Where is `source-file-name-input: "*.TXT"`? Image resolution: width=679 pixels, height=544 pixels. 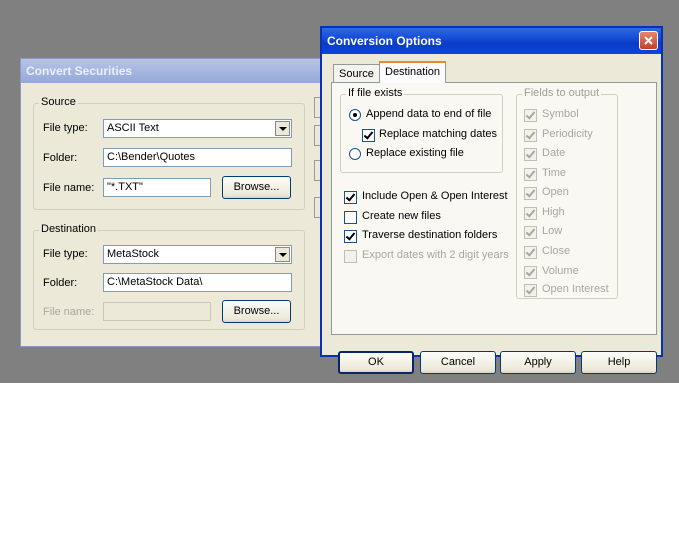
source-file-name-input: "*.TXT" is located at coordinates (157, 187).